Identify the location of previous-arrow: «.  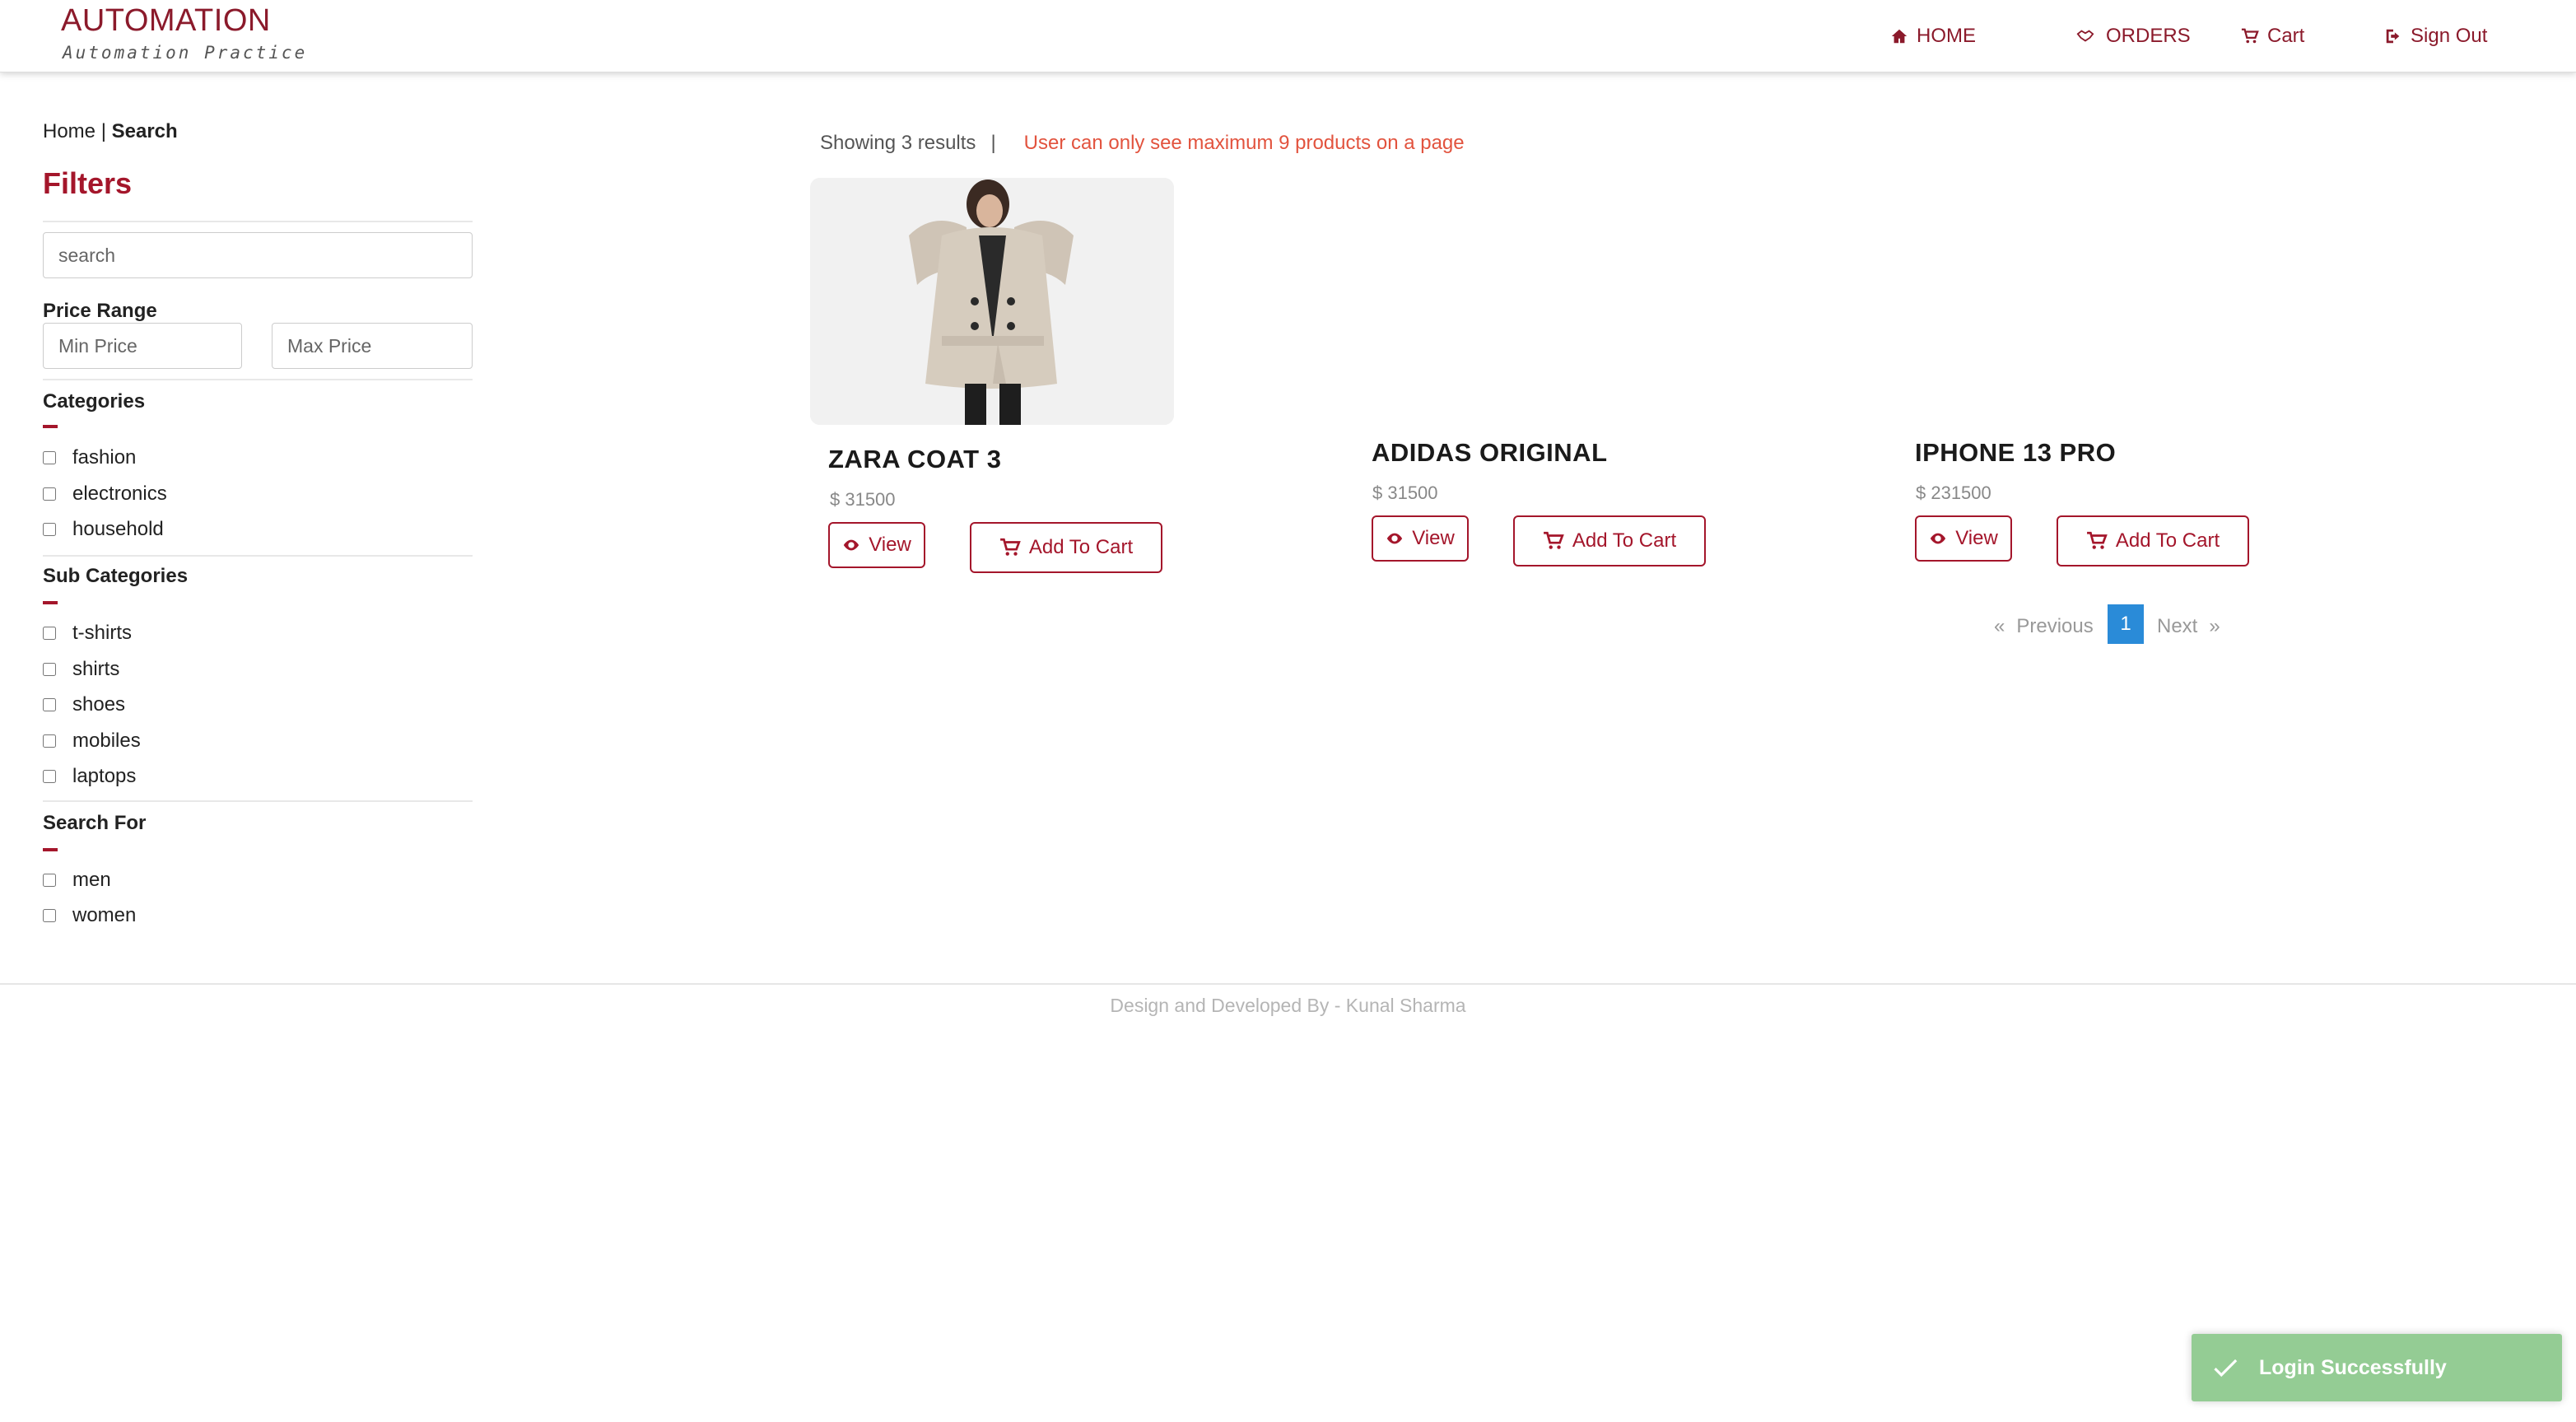
(2000, 626).